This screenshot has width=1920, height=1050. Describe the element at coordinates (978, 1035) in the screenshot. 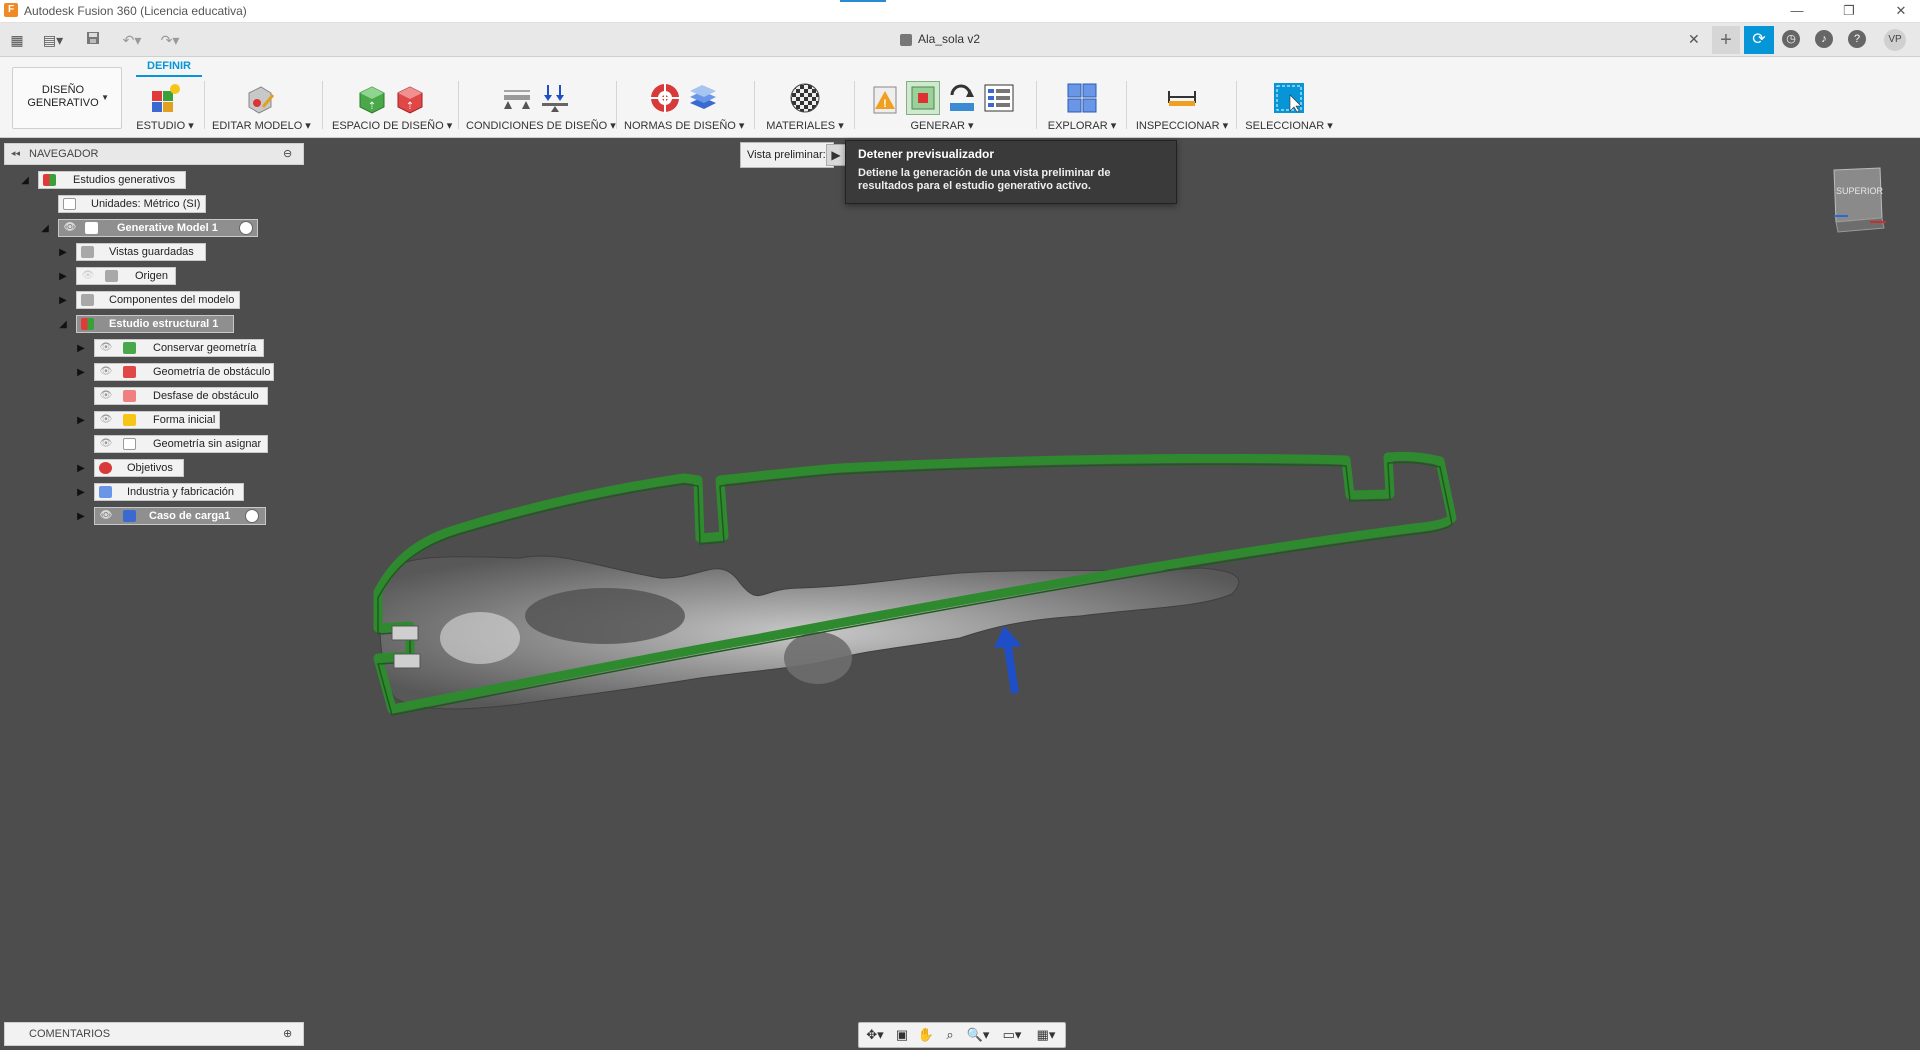

I see `fit-zoom-icon: 🔍▾` at that location.